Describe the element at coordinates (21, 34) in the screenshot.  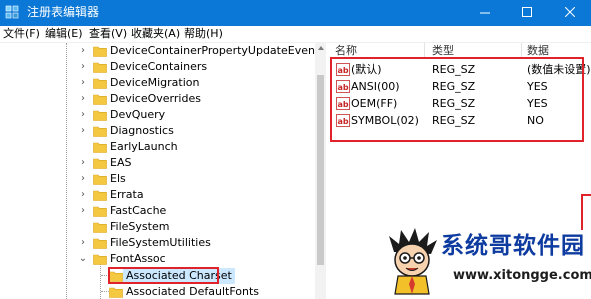
I see `menu-file: 文件(F)` at that location.